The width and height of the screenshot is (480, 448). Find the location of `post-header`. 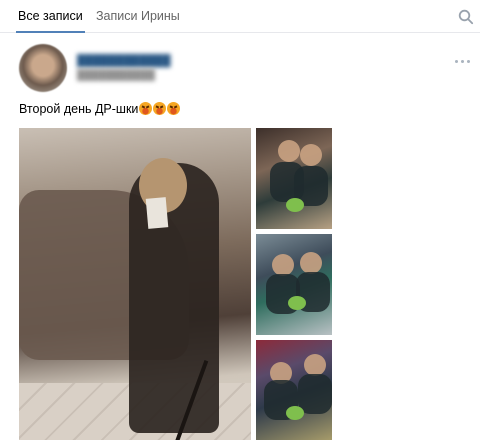

post-header is located at coordinates (240, 63).